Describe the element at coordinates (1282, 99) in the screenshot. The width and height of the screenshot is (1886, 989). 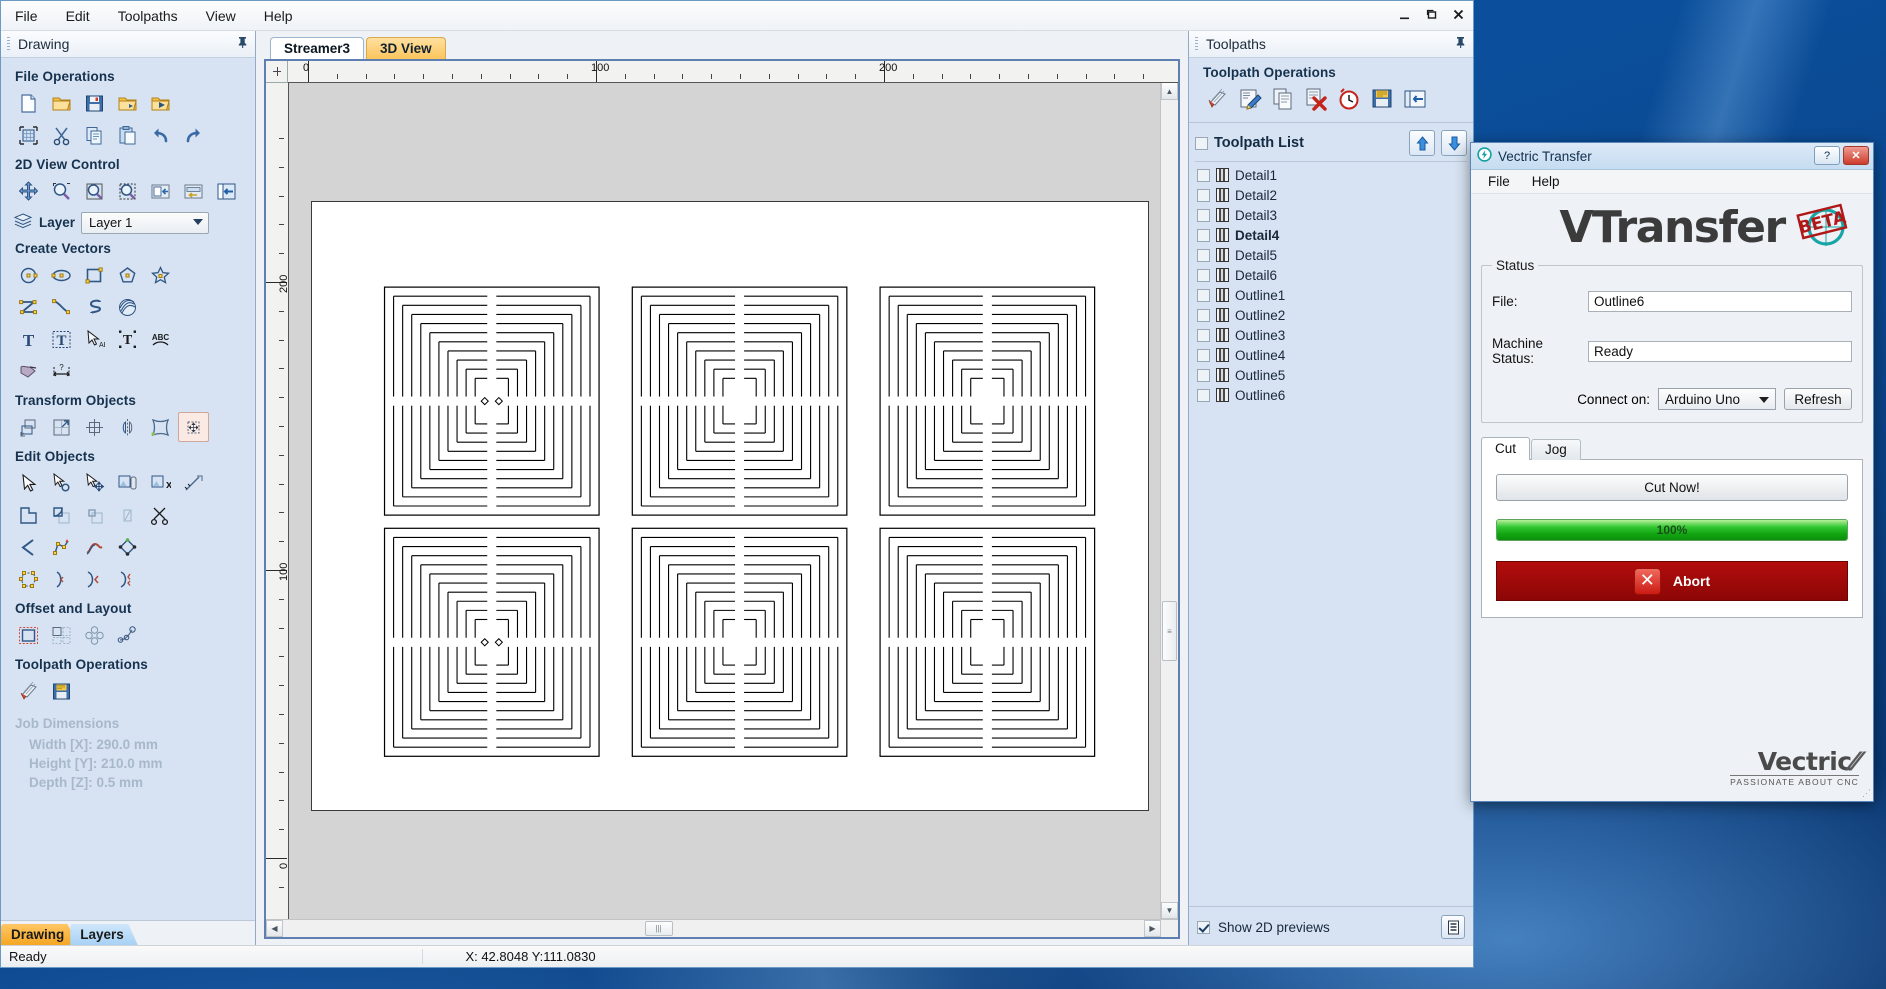
I see `duplicate-toolpath-icon` at that location.